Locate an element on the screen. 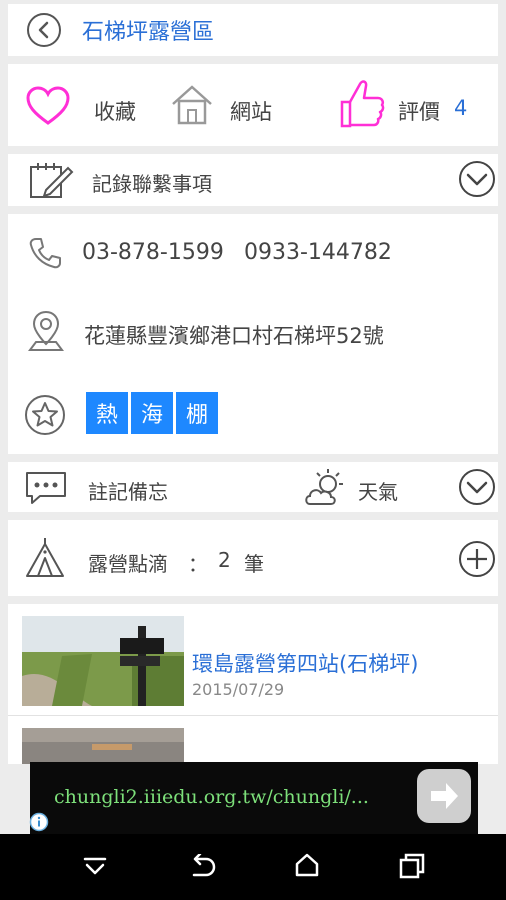  contact-note-label: 記錄聯繫事項 is located at coordinates (152, 184).